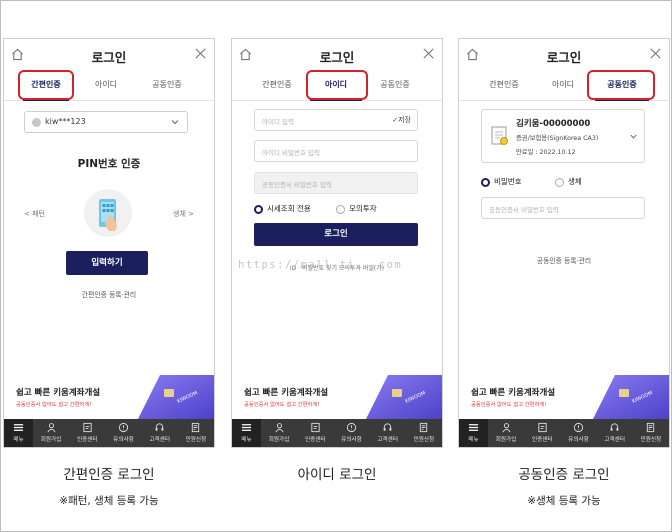 Image resolution: width=672 pixels, height=532 pixels. Describe the element at coordinates (34, 214) in the screenshot. I see `pattern-option: < 패턴` at that location.